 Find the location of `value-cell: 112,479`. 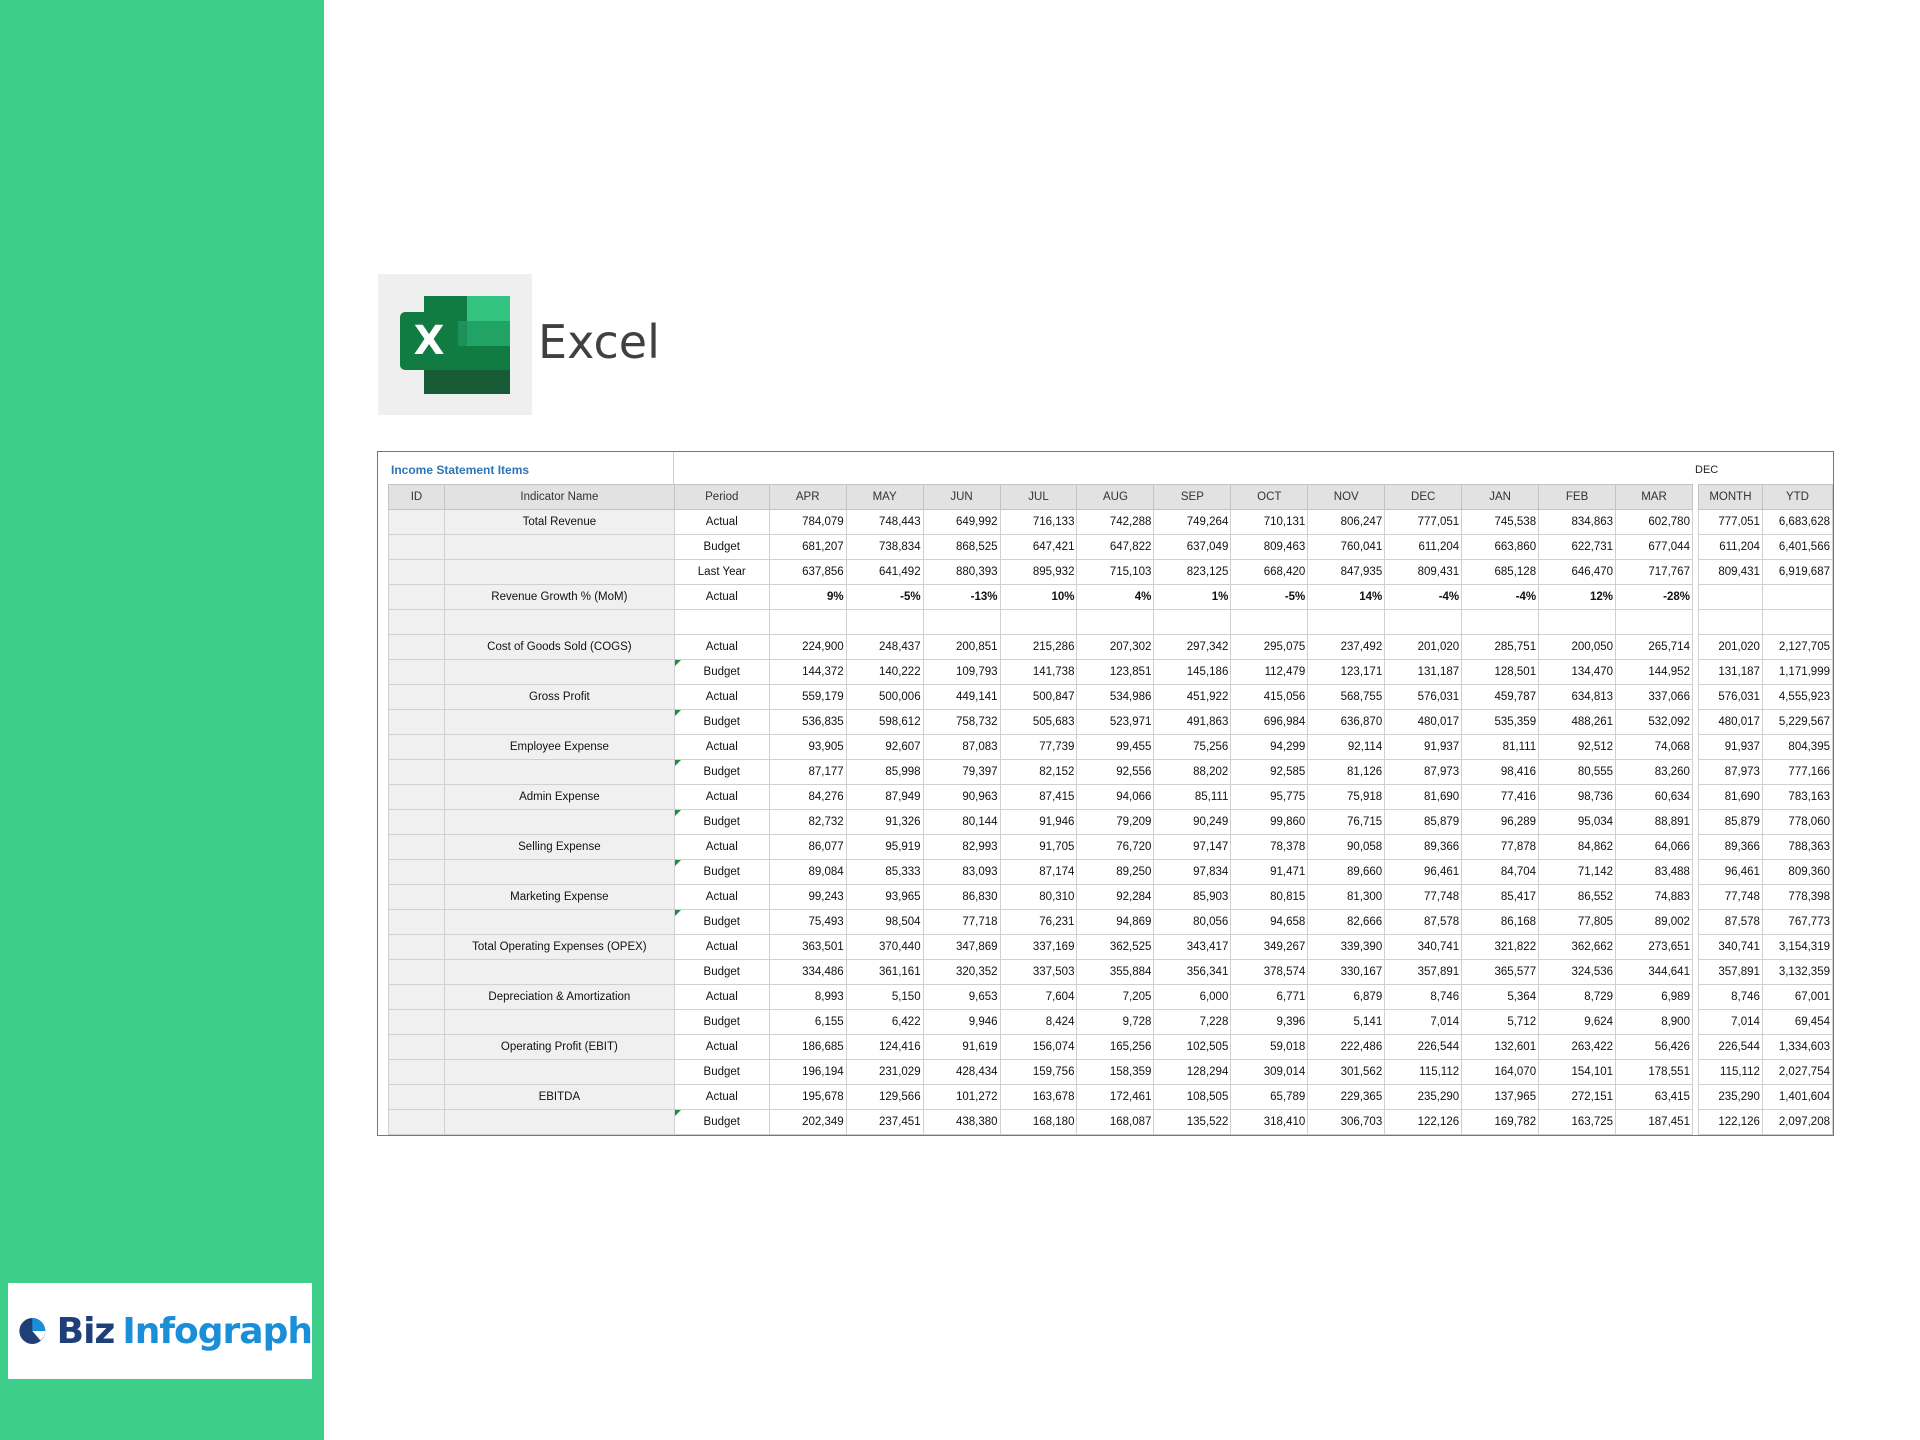

value-cell: 112,479 is located at coordinates (1269, 672).